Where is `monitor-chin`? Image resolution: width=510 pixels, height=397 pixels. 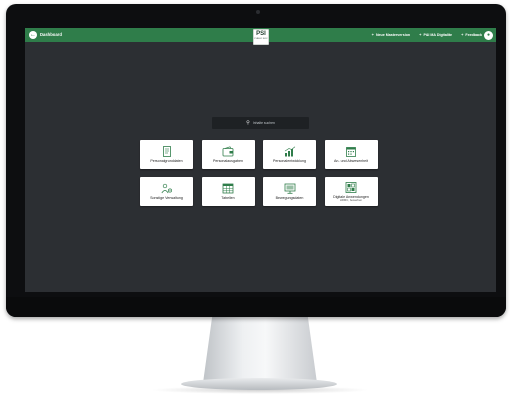 monitor-chin is located at coordinates (256, 307).